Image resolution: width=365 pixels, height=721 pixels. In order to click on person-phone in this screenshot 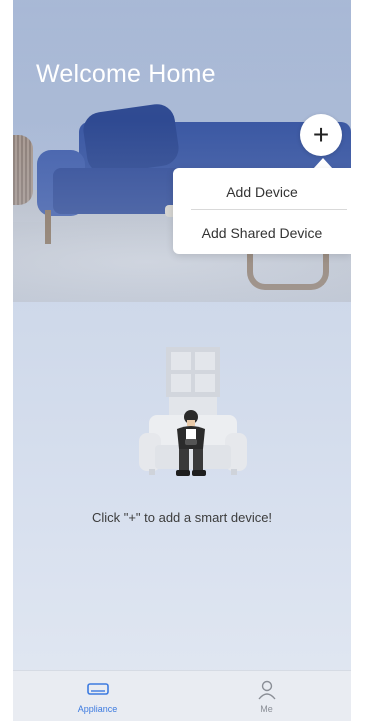, I will do `click(191, 442)`.